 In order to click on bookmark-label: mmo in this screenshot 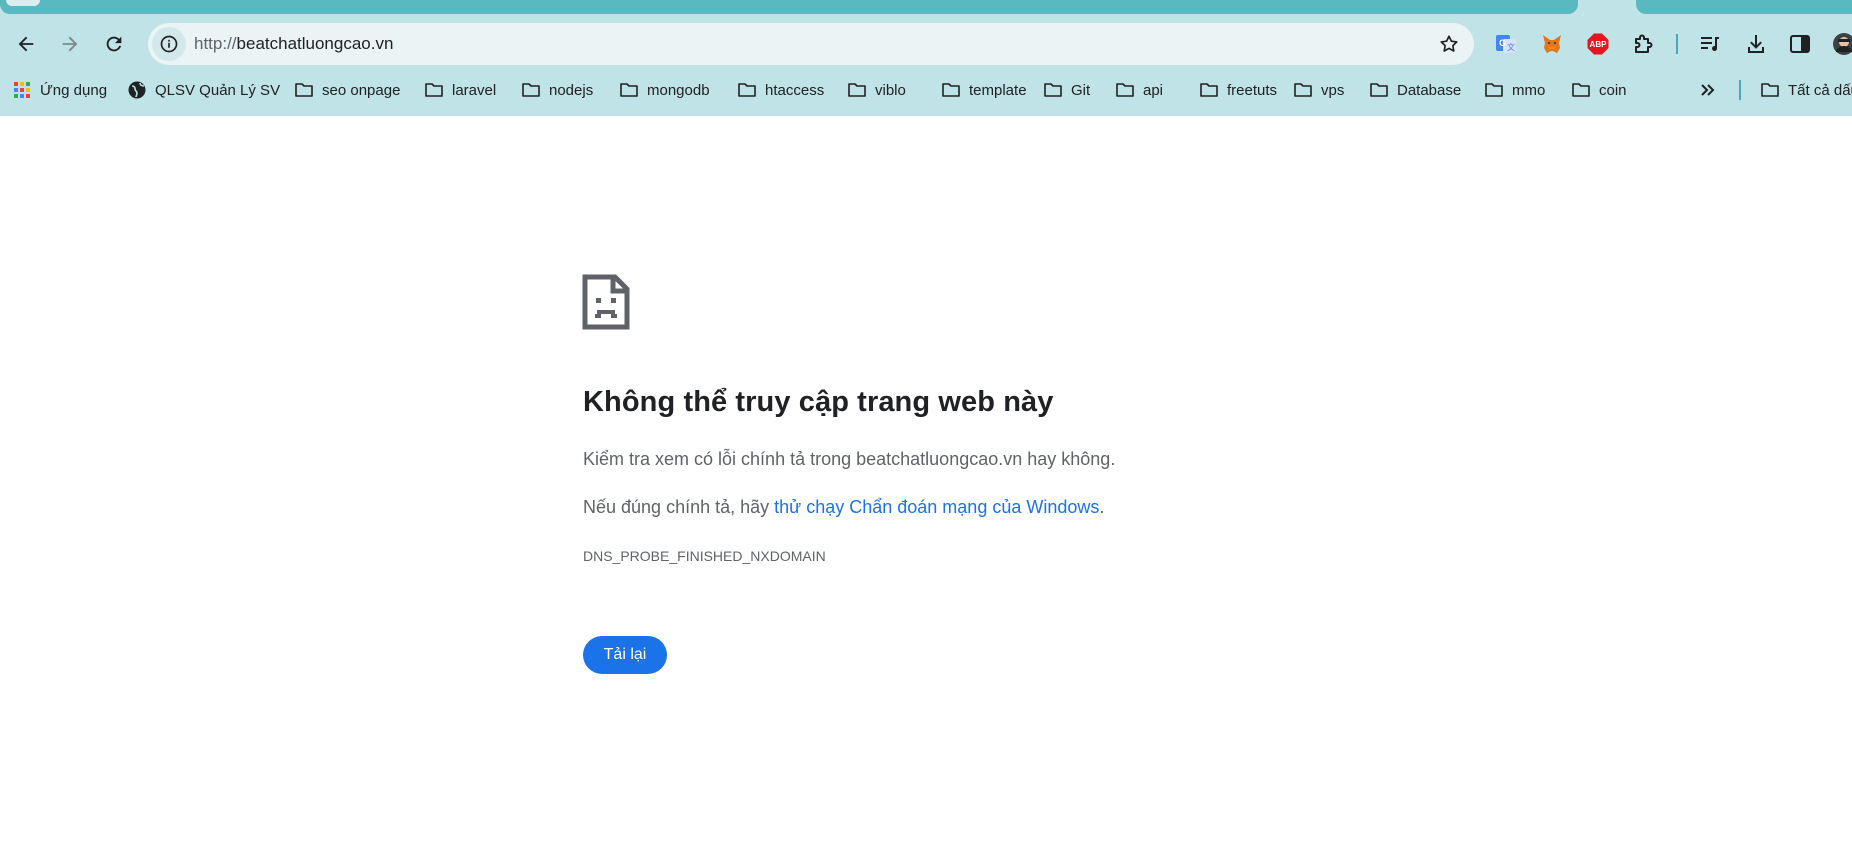, I will do `click(1529, 90)`.